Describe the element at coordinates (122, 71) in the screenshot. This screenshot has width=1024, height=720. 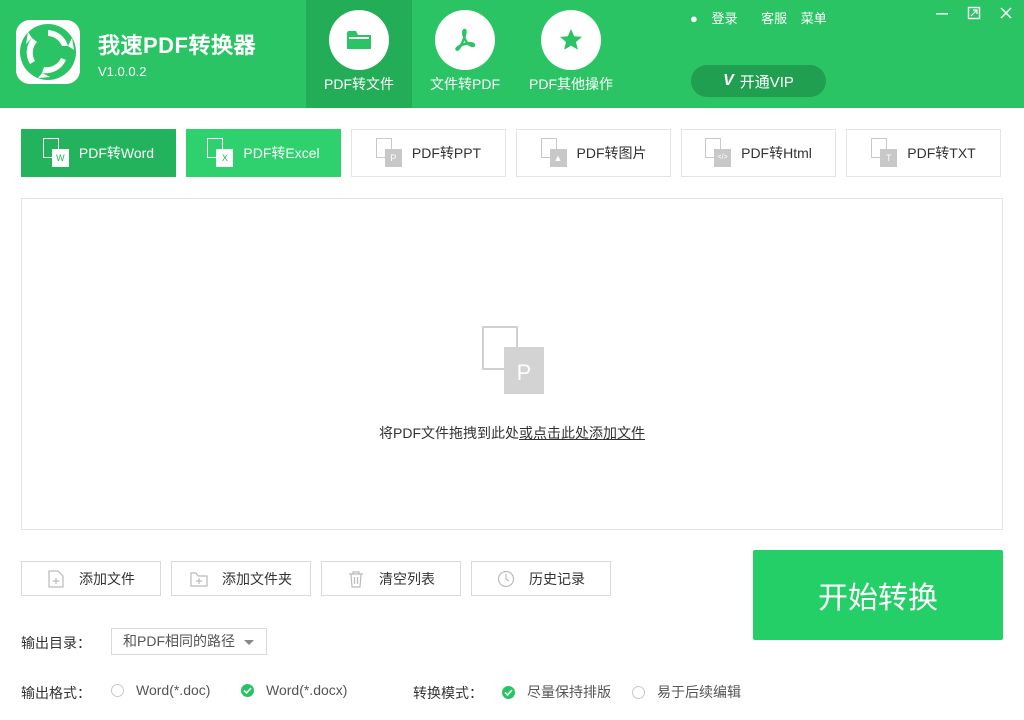
I see `app-version: V1.0.0.2` at that location.